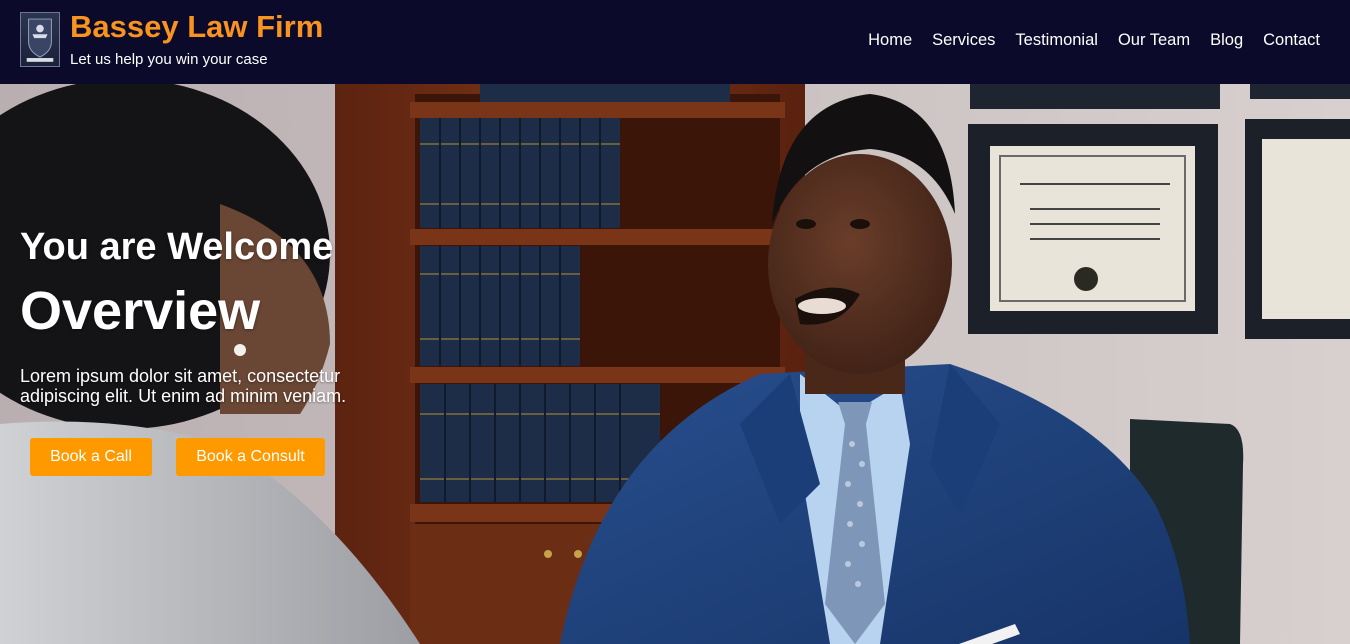 This screenshot has width=1350, height=644. Describe the element at coordinates (1154, 40) in the screenshot. I see `nav-our-team: Our Team` at that location.